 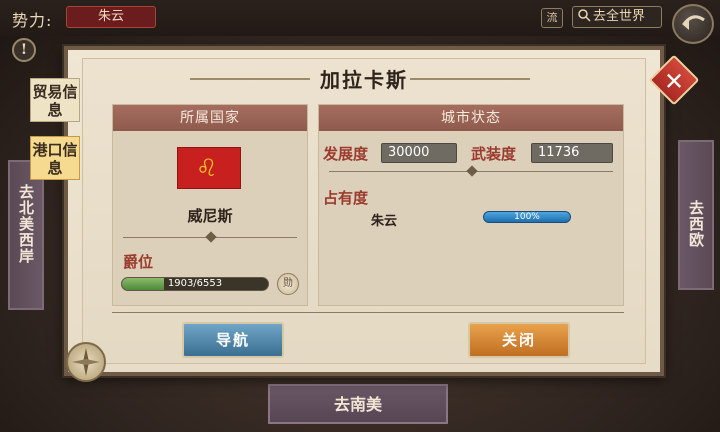 What do you see at coordinates (470, 79) in the screenshot?
I see `title-ornament-right` at bounding box center [470, 79].